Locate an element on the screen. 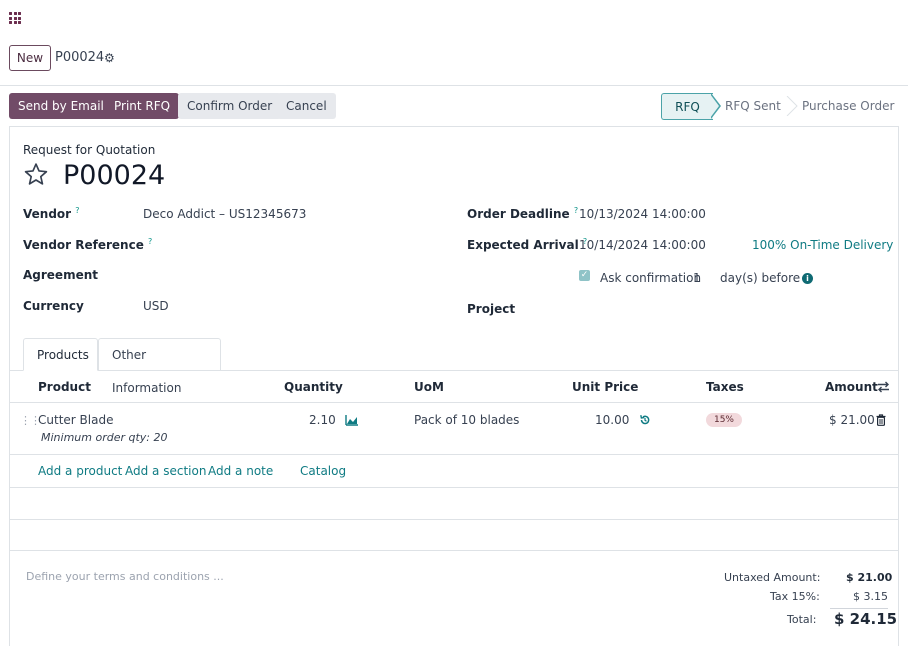  row-product-name: Cutter Blade is located at coordinates (75, 420).